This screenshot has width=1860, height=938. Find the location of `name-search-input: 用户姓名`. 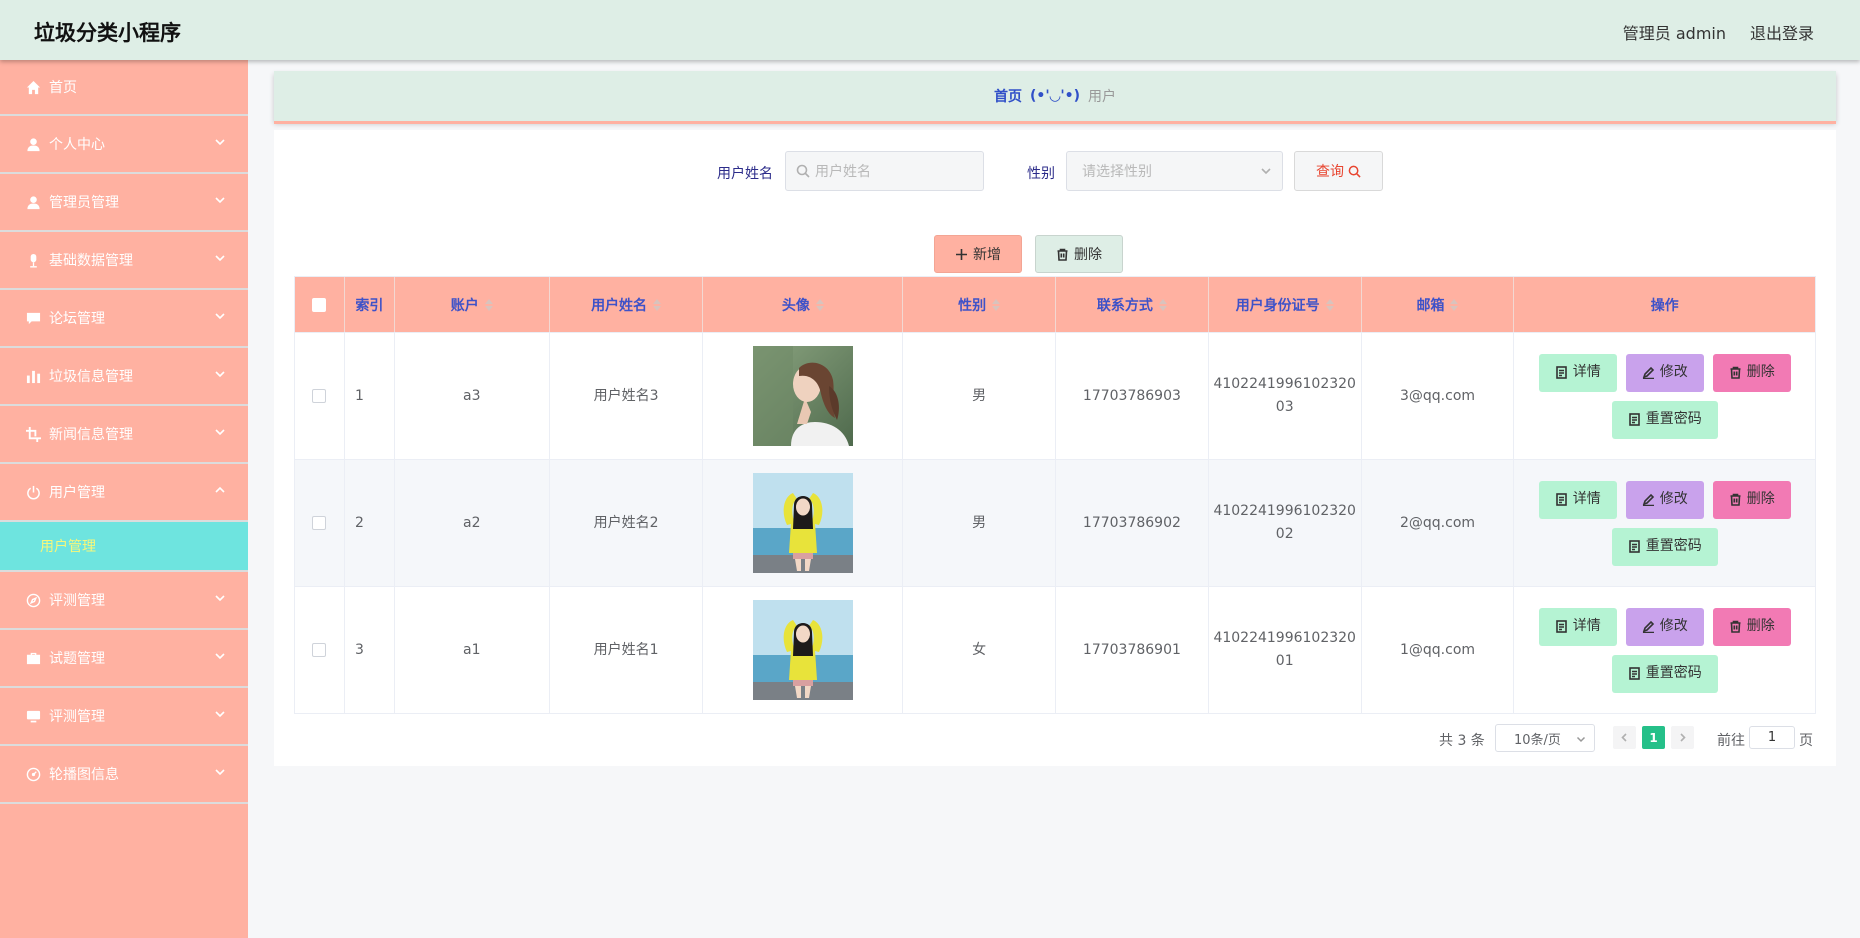

name-search-input: 用户姓名 is located at coordinates (884, 171).